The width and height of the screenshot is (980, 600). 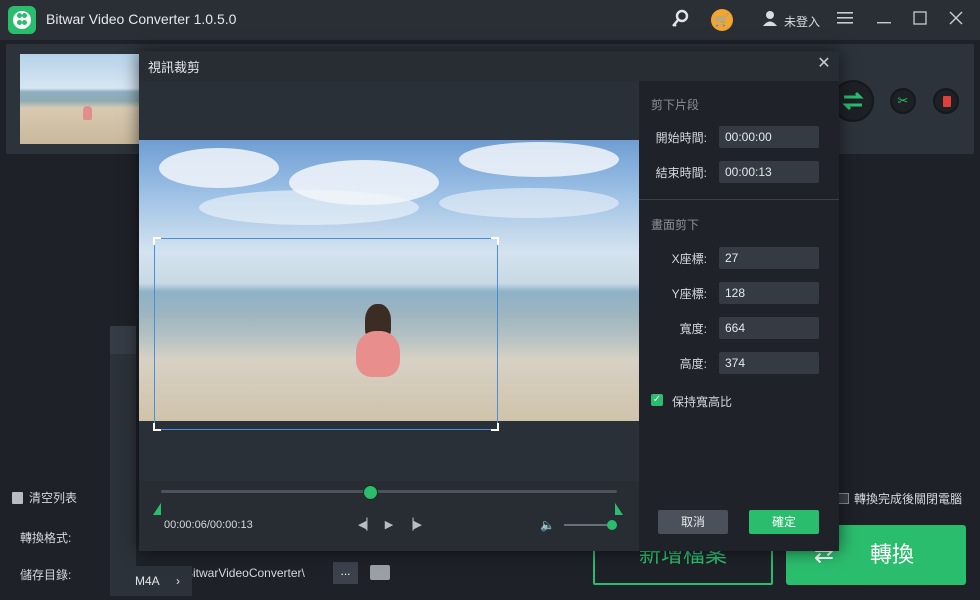 What do you see at coordinates (380, 572) in the screenshot?
I see `folder-icon` at bounding box center [380, 572].